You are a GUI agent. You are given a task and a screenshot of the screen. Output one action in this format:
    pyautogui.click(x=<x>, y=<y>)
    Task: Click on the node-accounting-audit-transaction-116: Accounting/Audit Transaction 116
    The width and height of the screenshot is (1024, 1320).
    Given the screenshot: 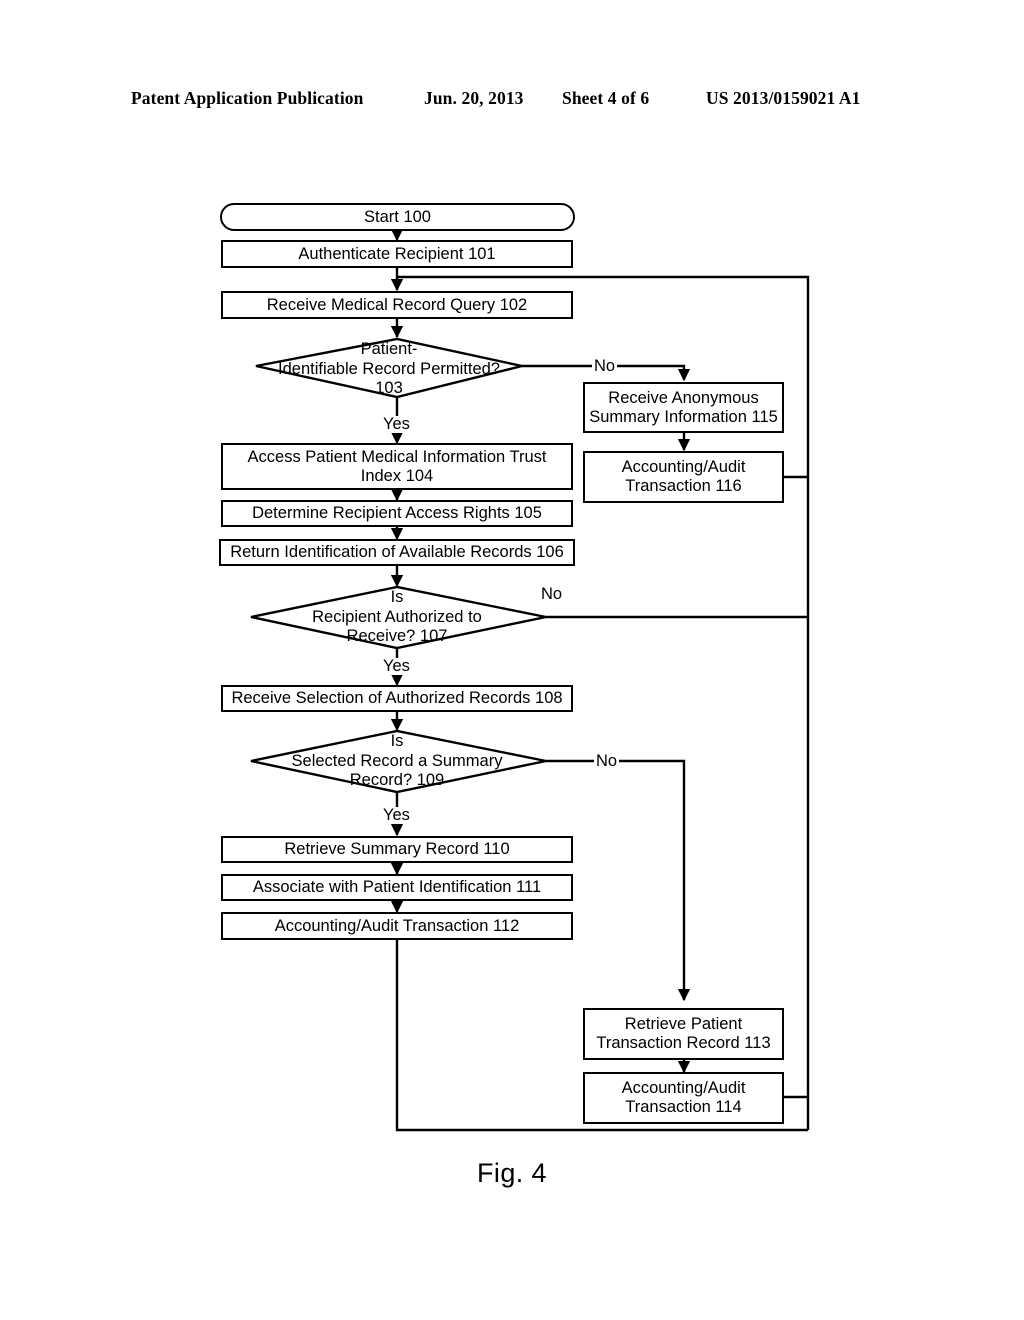 What is the action you would take?
    pyautogui.click(x=683, y=477)
    